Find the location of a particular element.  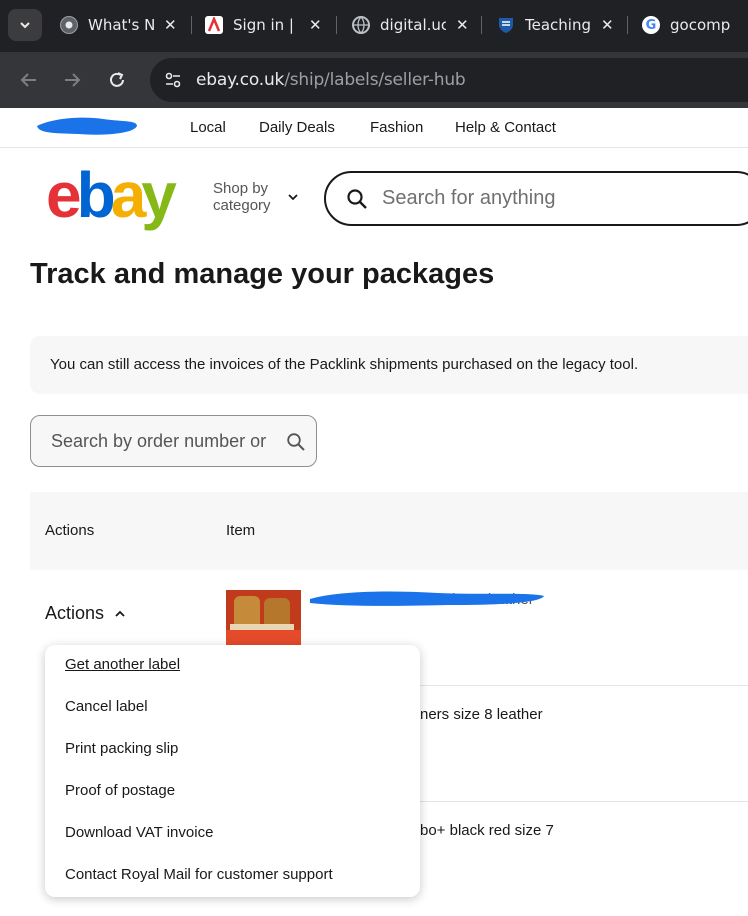

browser-tab-2: Sign in | ✕ is located at coordinates (263, 25).